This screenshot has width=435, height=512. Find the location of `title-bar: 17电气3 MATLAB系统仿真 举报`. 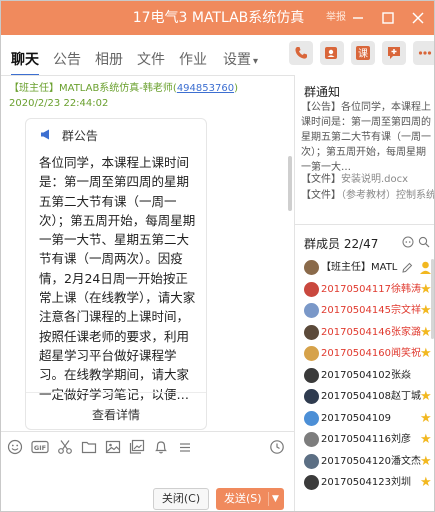

title-bar: 17电气3 MATLAB系统仿真 举报 is located at coordinates (217, 18).